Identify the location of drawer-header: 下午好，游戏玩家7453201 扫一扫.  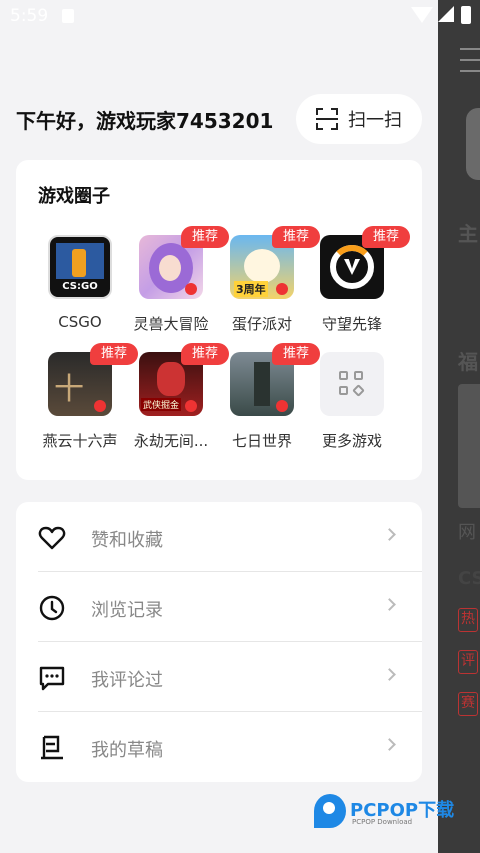
(219, 119).